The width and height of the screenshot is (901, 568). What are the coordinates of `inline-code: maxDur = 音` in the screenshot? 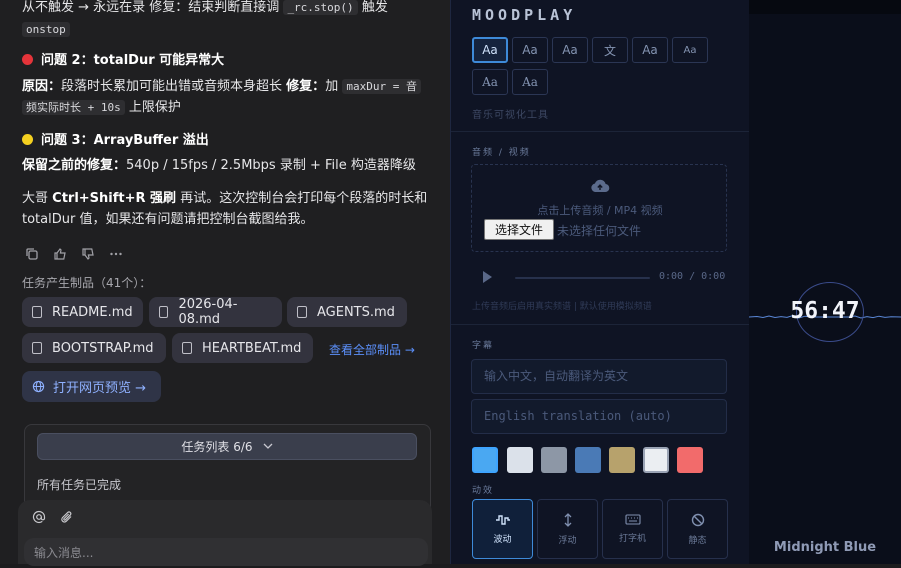 It's located at (381, 86).